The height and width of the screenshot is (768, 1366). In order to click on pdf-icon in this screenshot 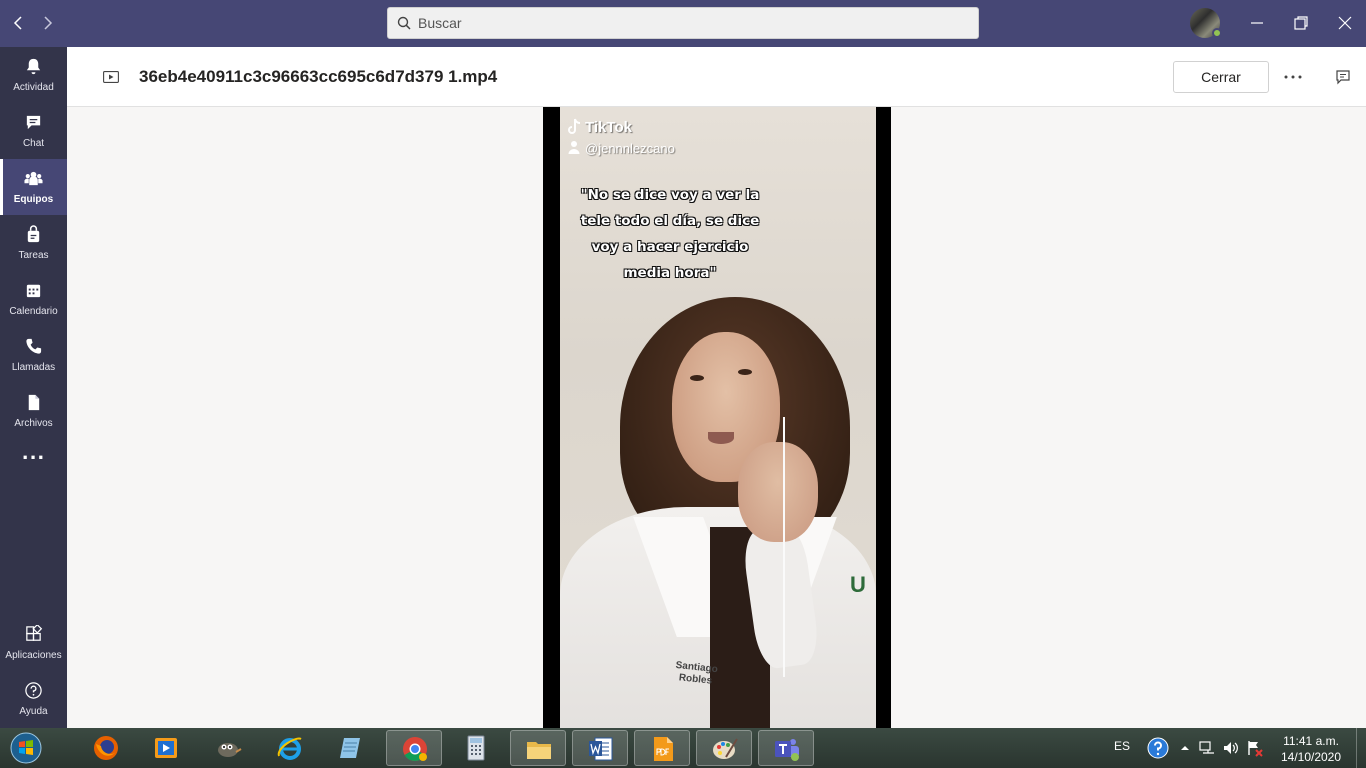, I will do `click(663, 749)`.